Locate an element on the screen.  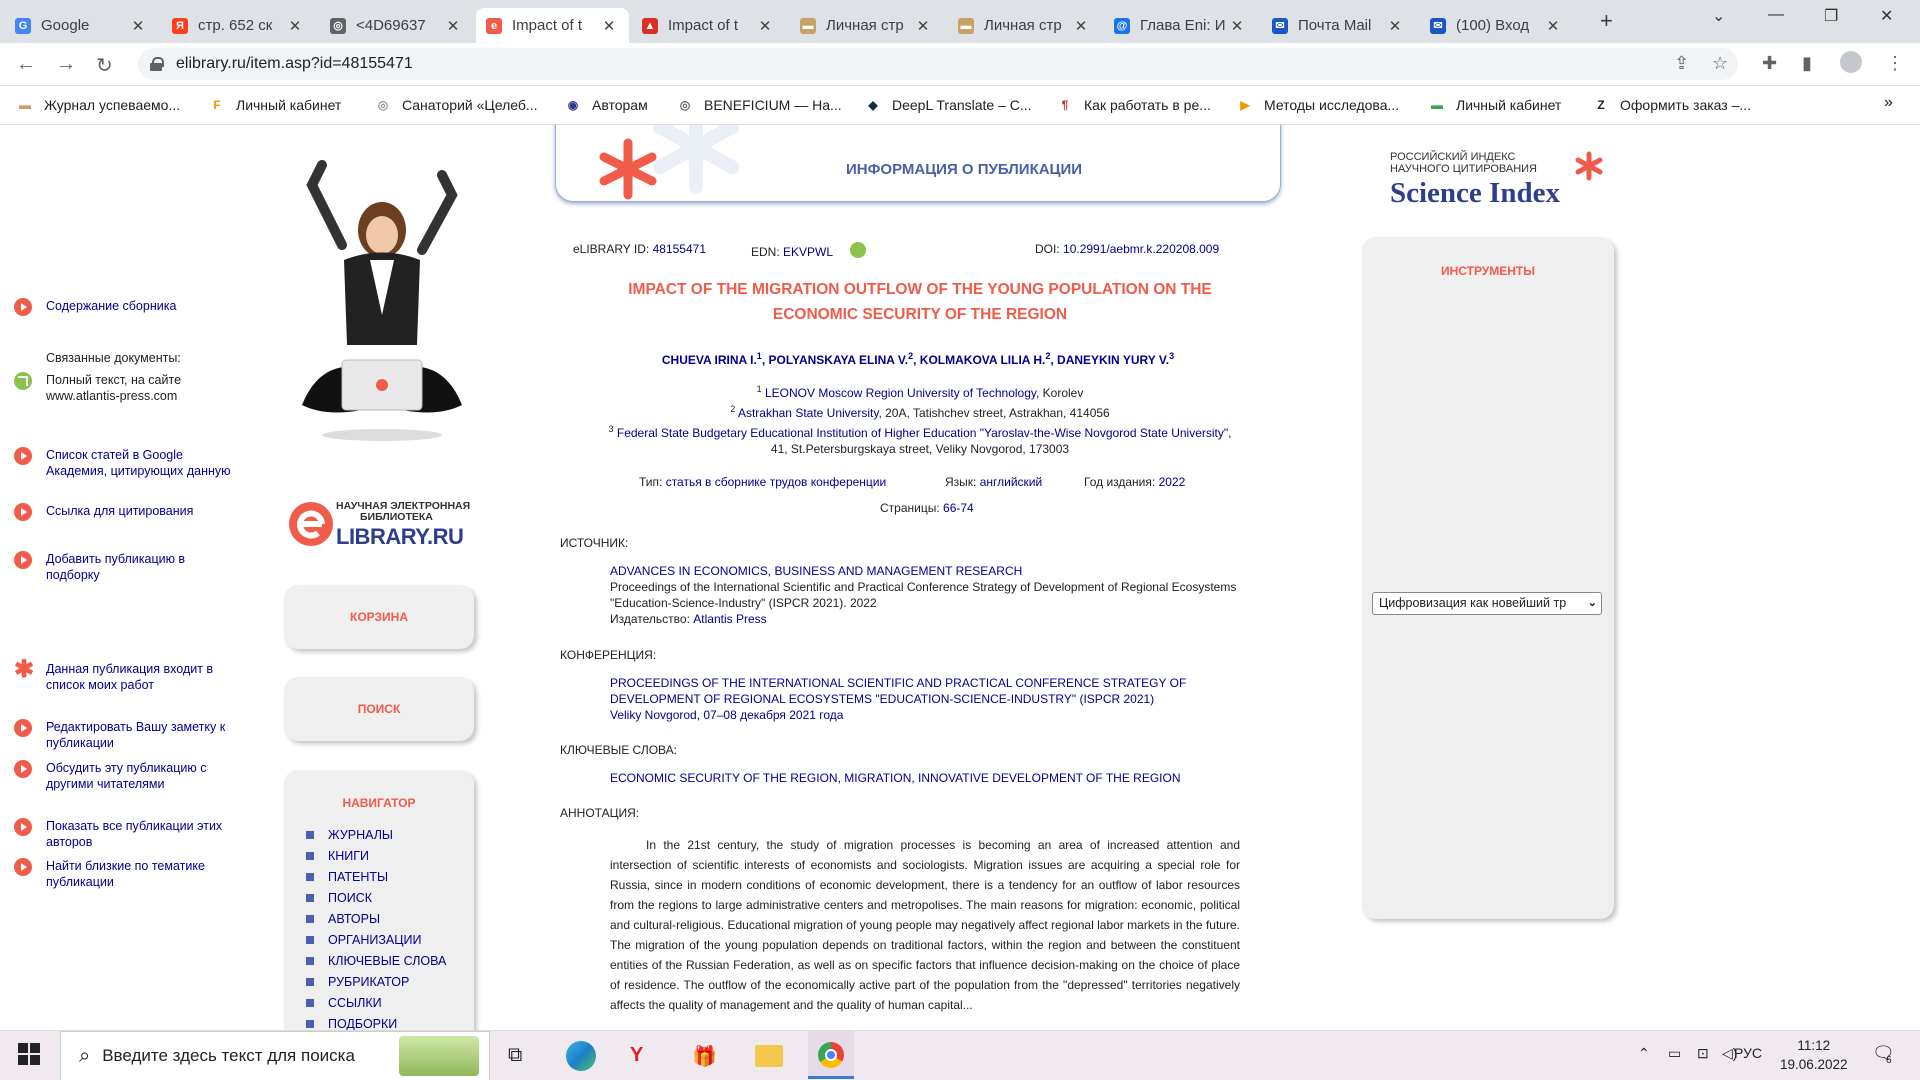
maximize-icon: ❐ is located at coordinates (1831, 16).